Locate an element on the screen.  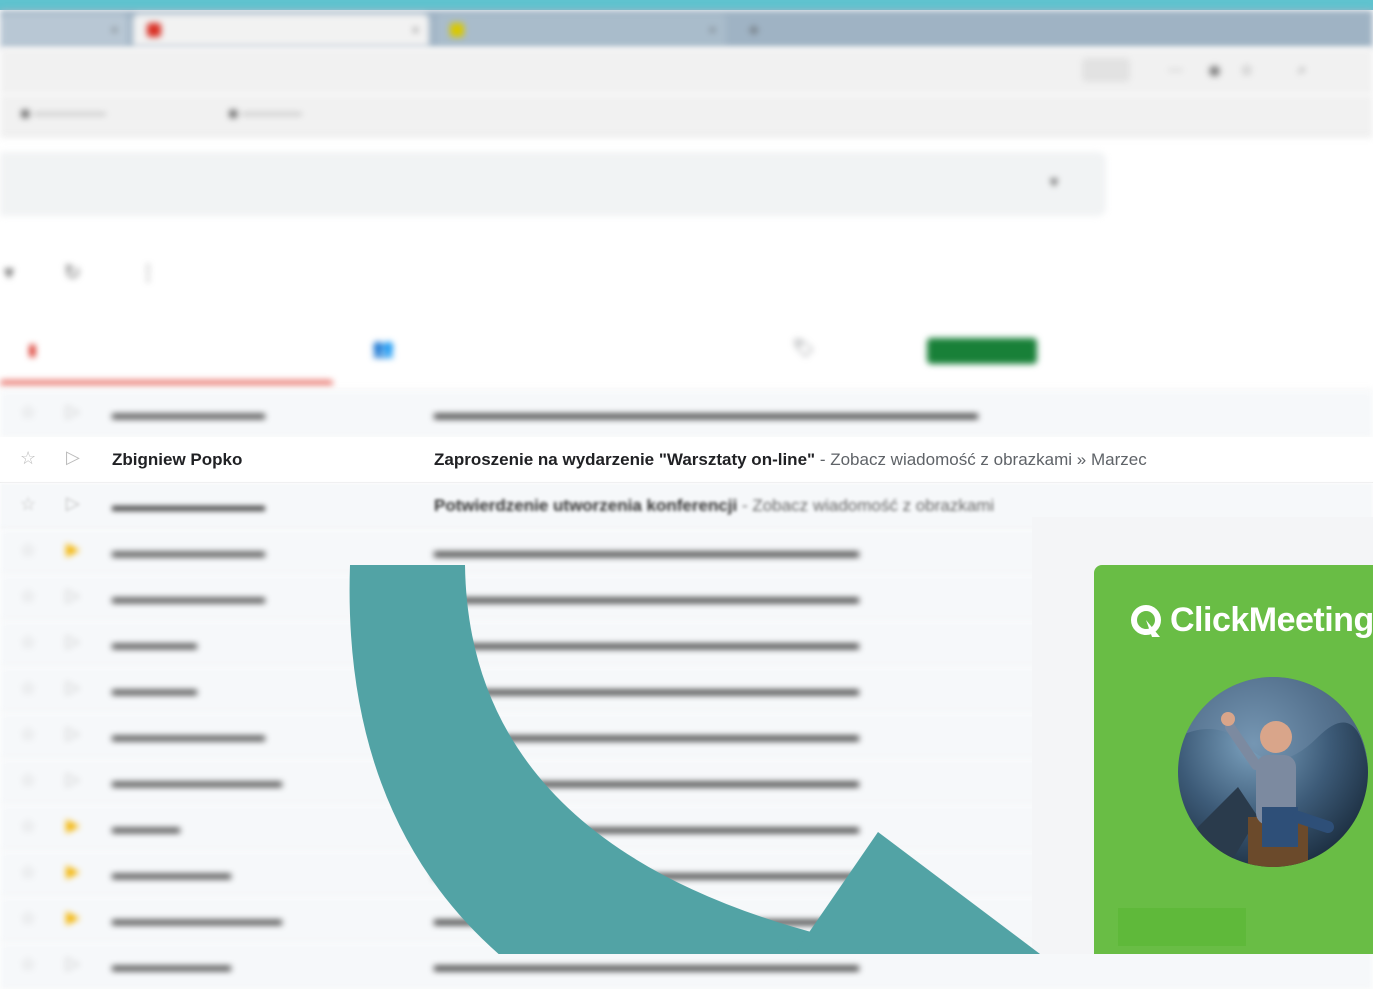
email-snippet: - Zobacz wiadomość z obrazkami » Marzec is located at coordinates (981, 459).